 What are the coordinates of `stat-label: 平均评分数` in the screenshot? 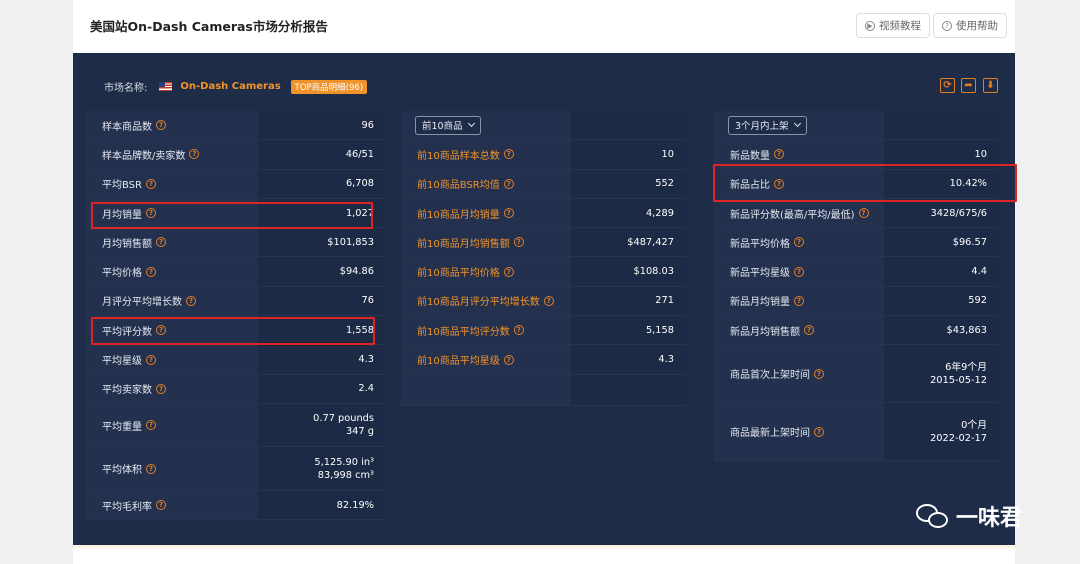 It's located at (127, 332).